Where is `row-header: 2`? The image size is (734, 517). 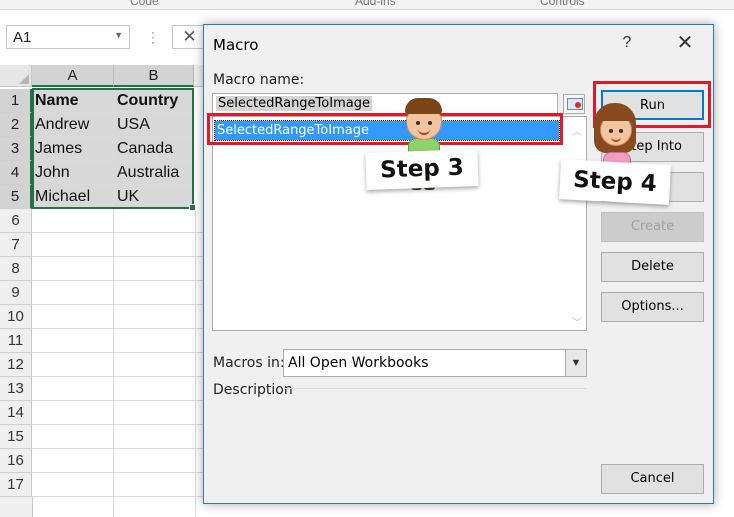 row-header: 2 is located at coordinates (16, 125).